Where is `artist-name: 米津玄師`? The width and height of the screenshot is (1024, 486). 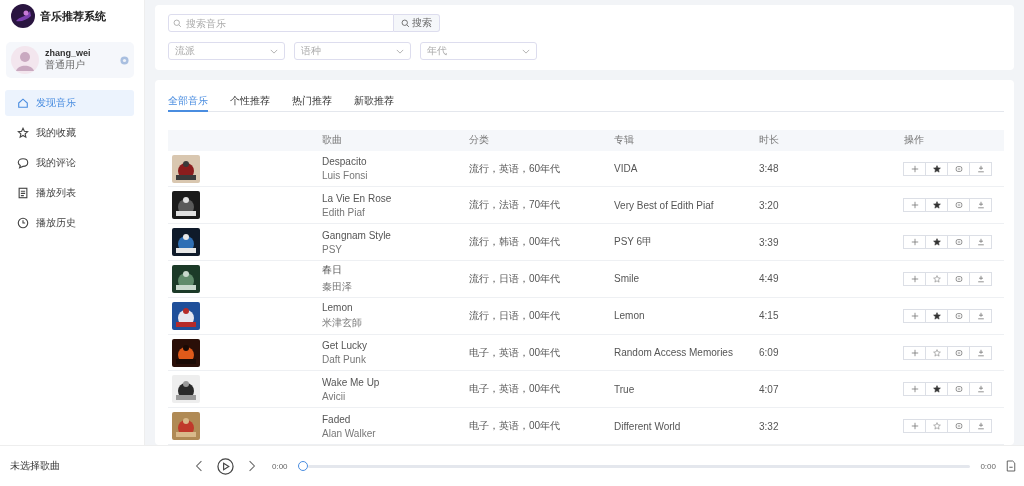 artist-name: 米津玄師 is located at coordinates (342, 322).